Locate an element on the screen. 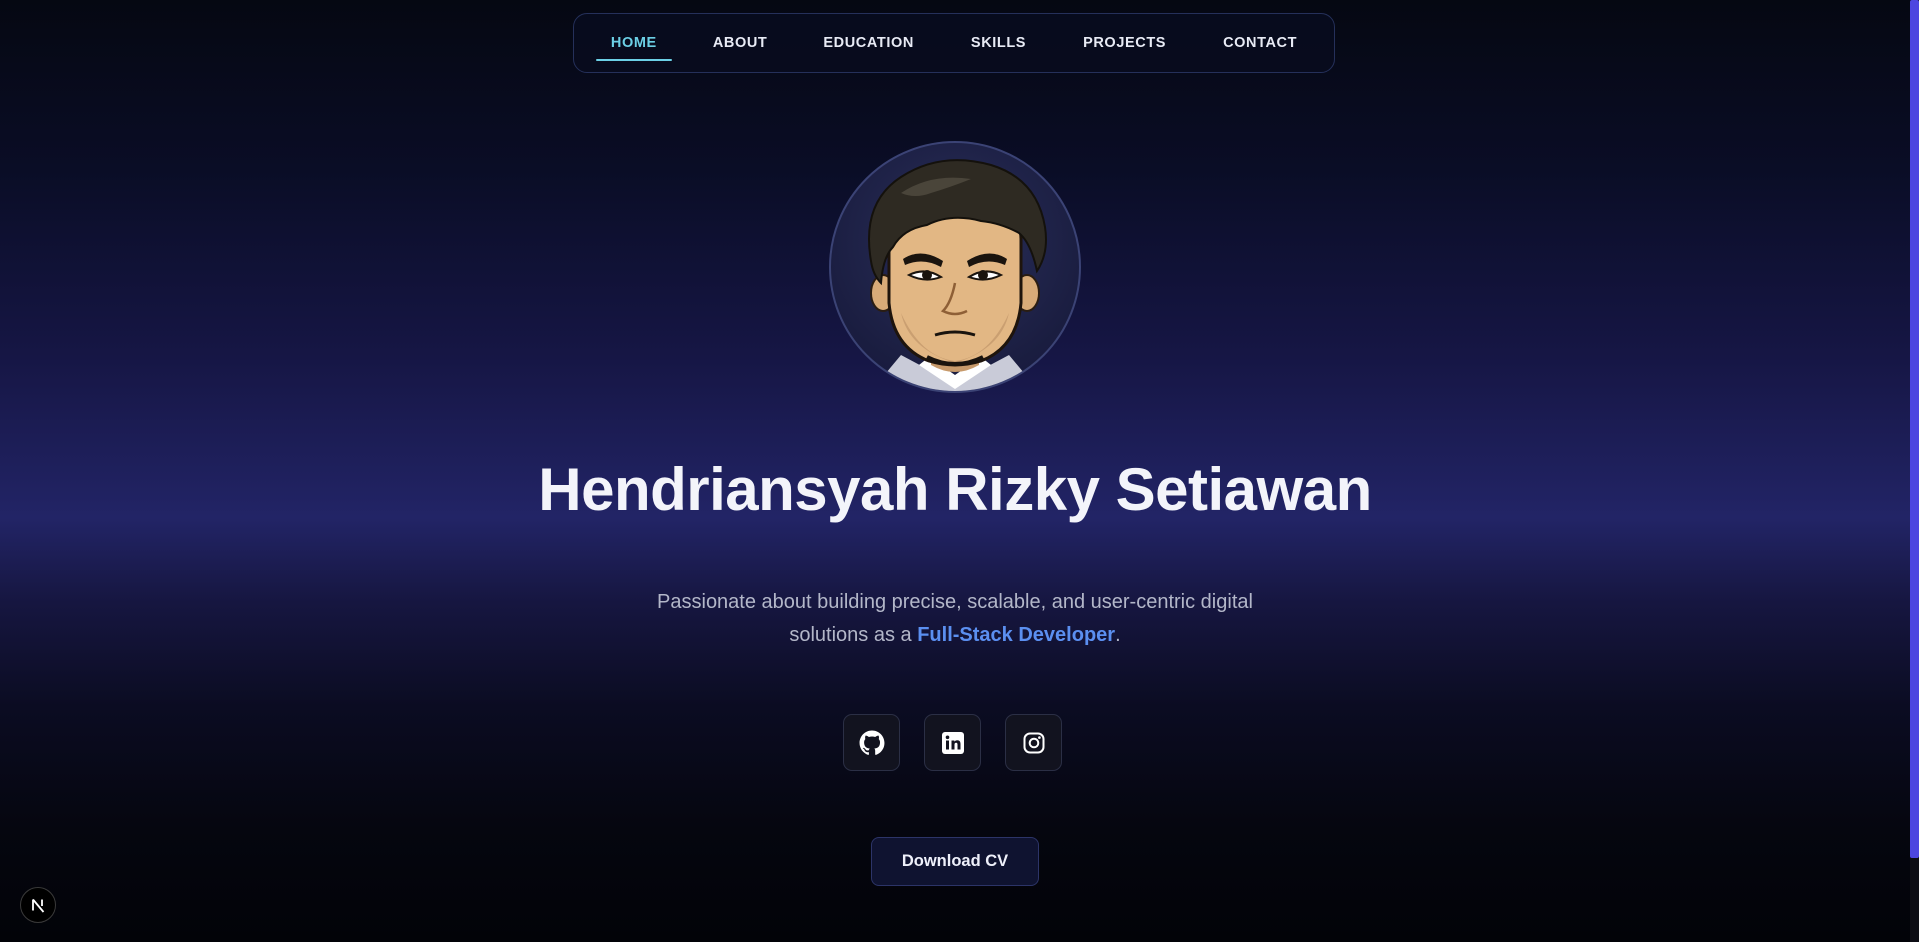 This screenshot has height=942, width=1919. nextjs-icon is located at coordinates (38, 905).